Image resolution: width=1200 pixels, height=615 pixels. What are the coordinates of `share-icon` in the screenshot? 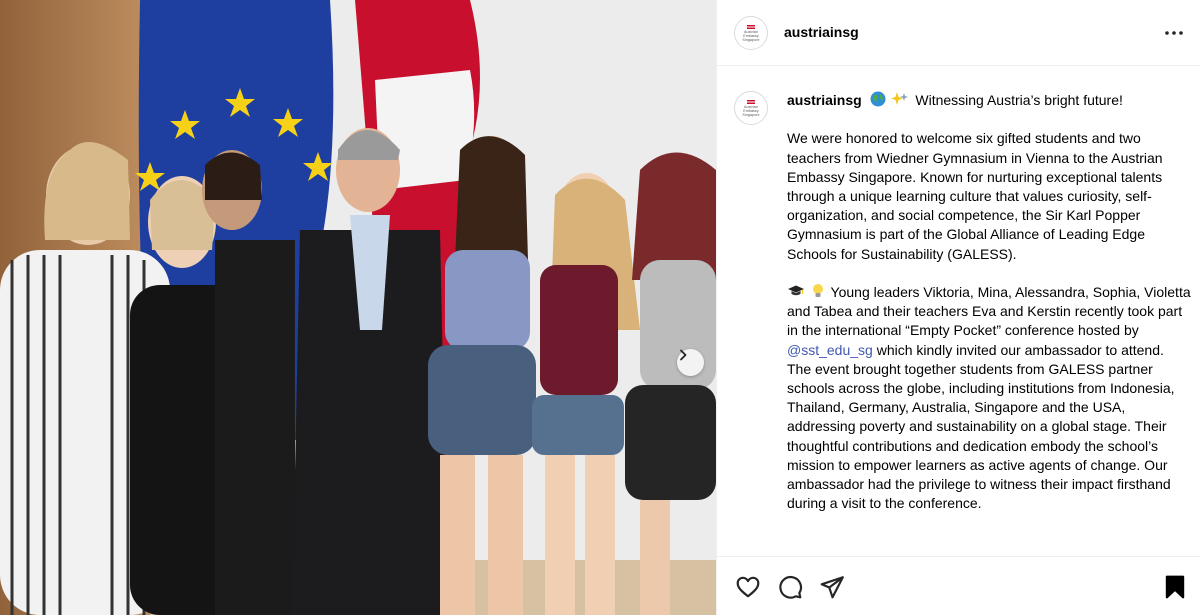 It's located at (832, 587).